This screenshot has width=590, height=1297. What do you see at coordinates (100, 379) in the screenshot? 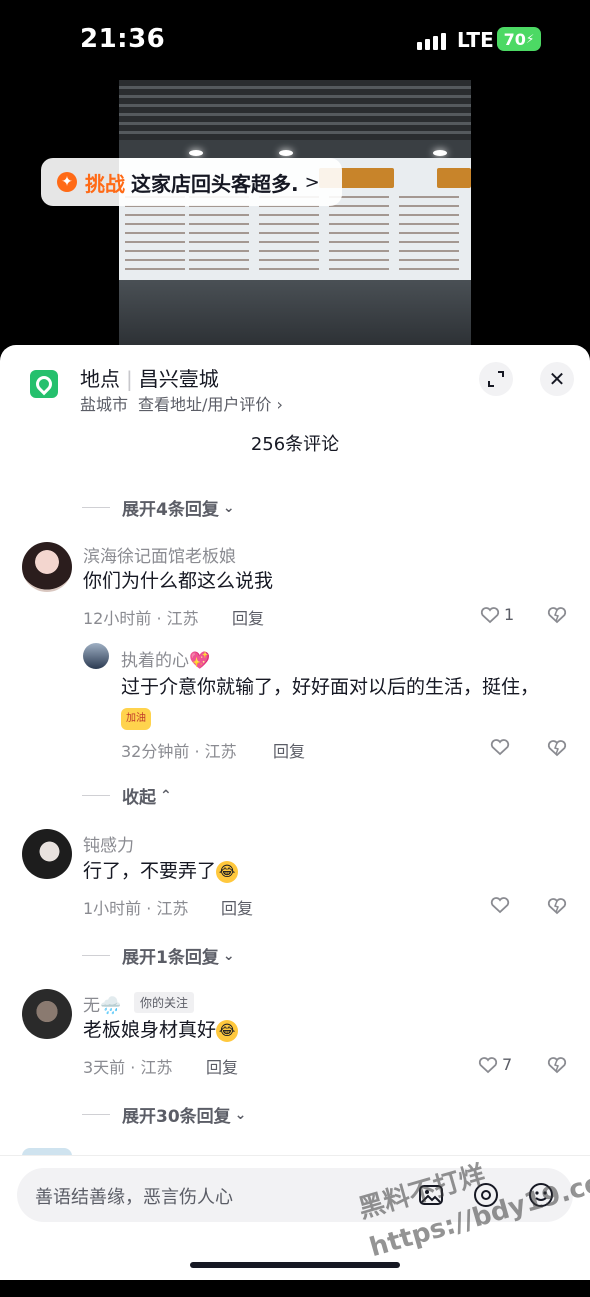
I see `location-label: 地点` at bounding box center [100, 379].